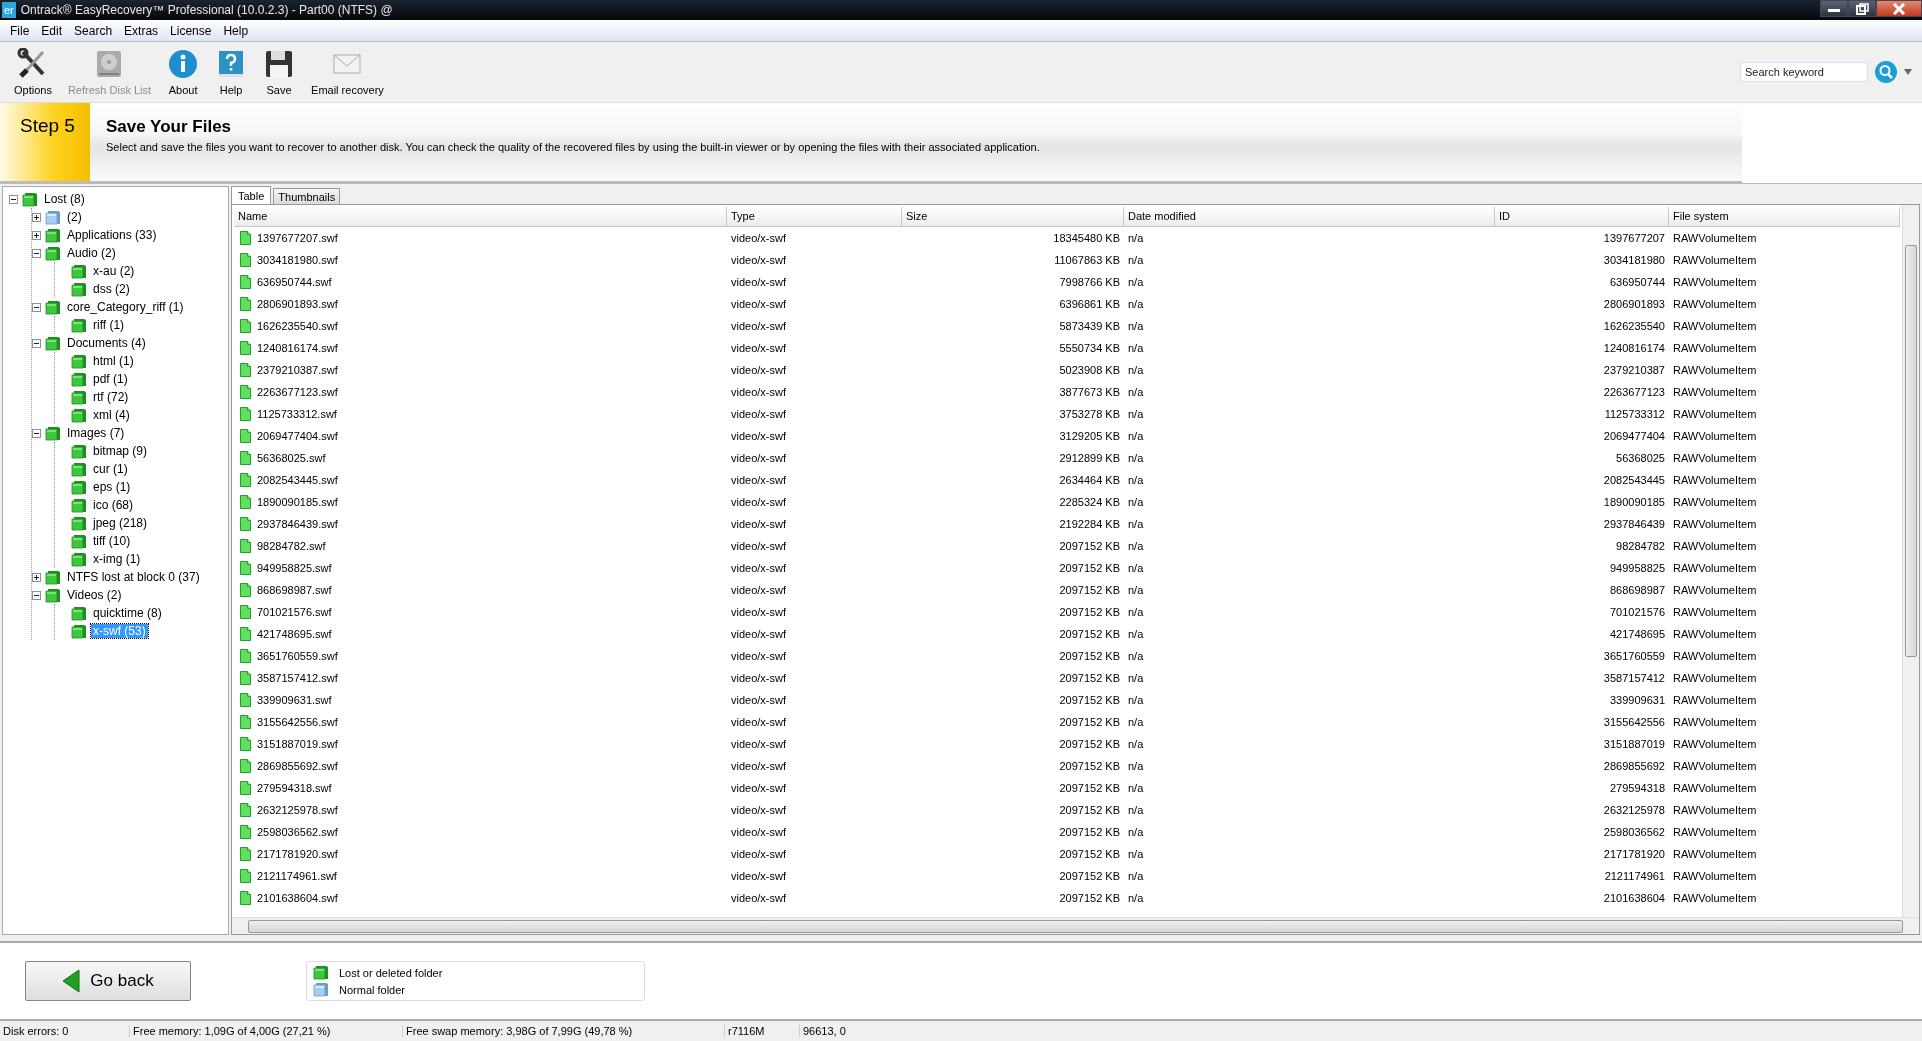  Describe the element at coordinates (1634, 370) in the screenshot. I see `table-cell: 2379210387` at that location.